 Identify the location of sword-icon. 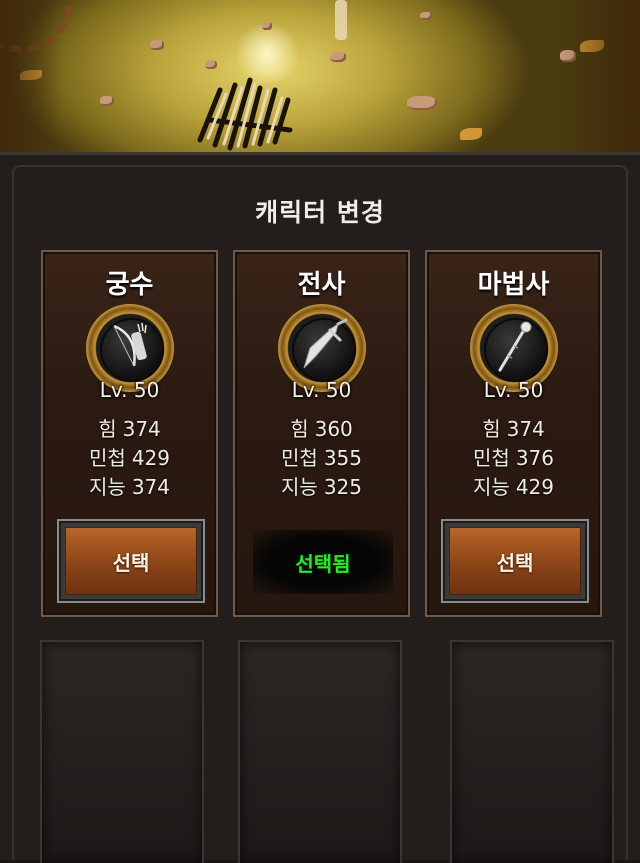
(325, 343).